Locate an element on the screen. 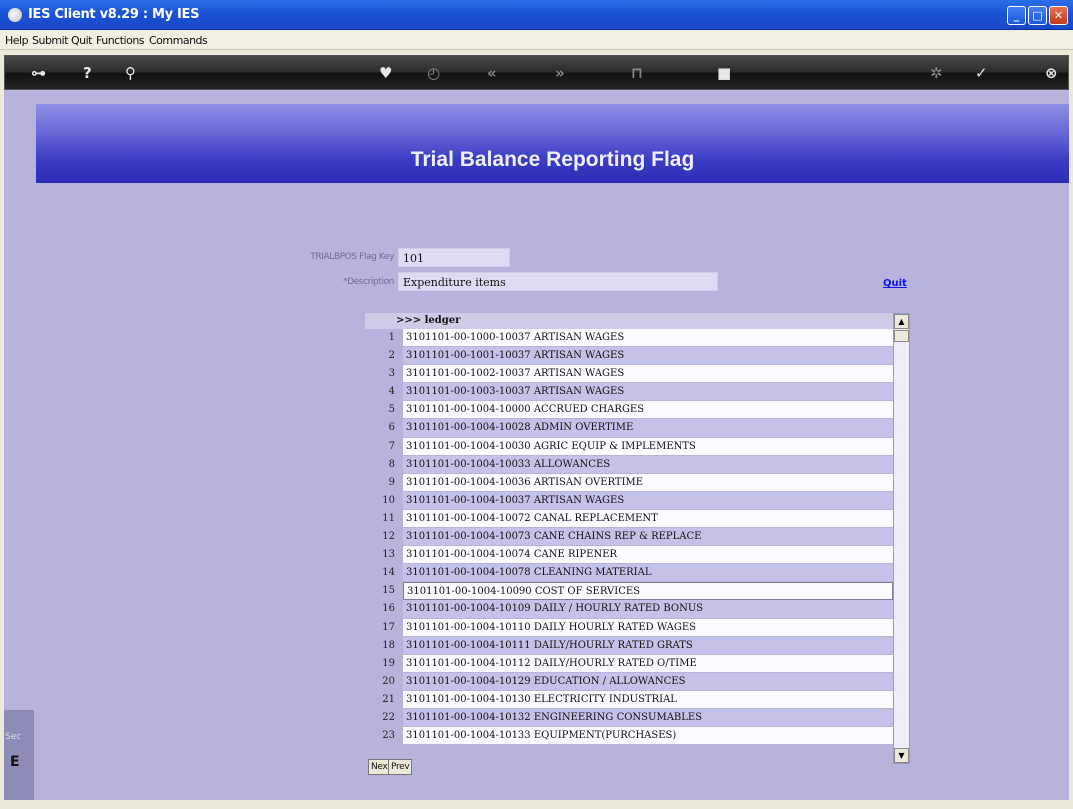 The height and width of the screenshot is (809, 1073). key-icon: ⊶ is located at coordinates (38, 73).